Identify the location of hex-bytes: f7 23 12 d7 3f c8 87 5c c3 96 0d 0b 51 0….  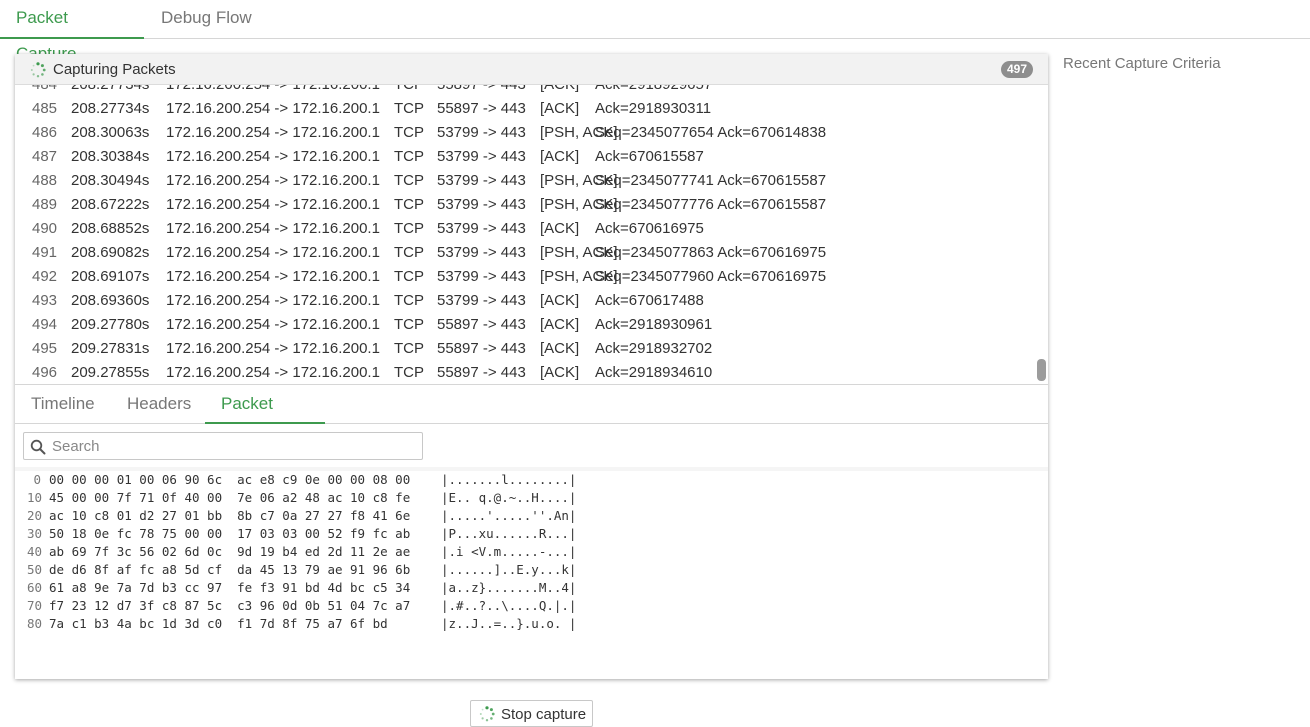
(230, 605).